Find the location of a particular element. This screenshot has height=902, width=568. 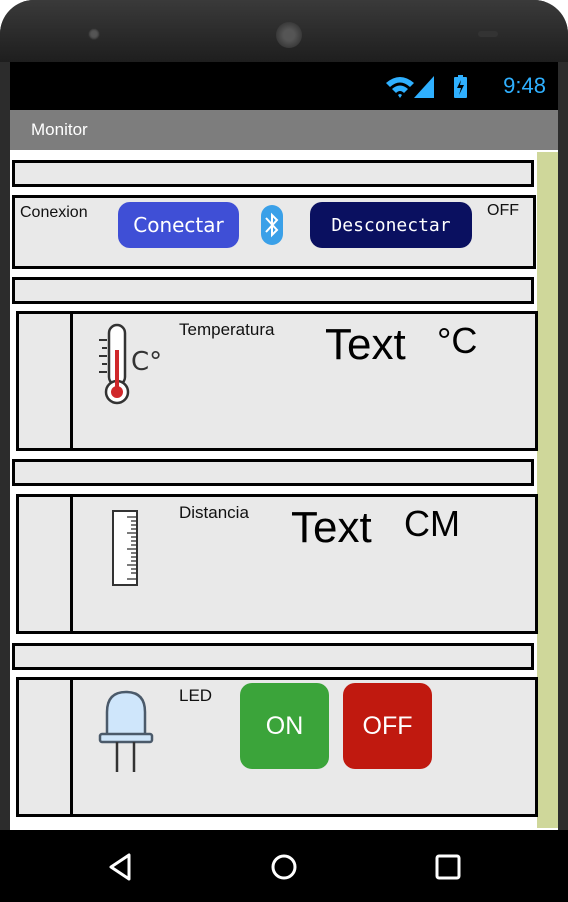

ruler-icon is located at coordinates (125, 548).